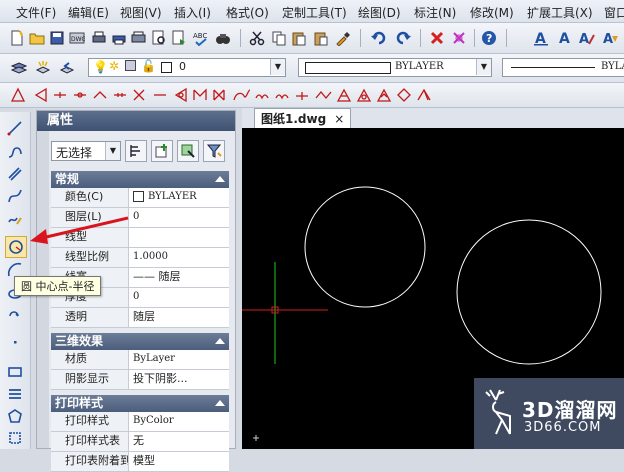 The width and height of the screenshot is (624, 472). What do you see at coordinates (67, 68) in the screenshot?
I see `layer-previous-icon` at bounding box center [67, 68].